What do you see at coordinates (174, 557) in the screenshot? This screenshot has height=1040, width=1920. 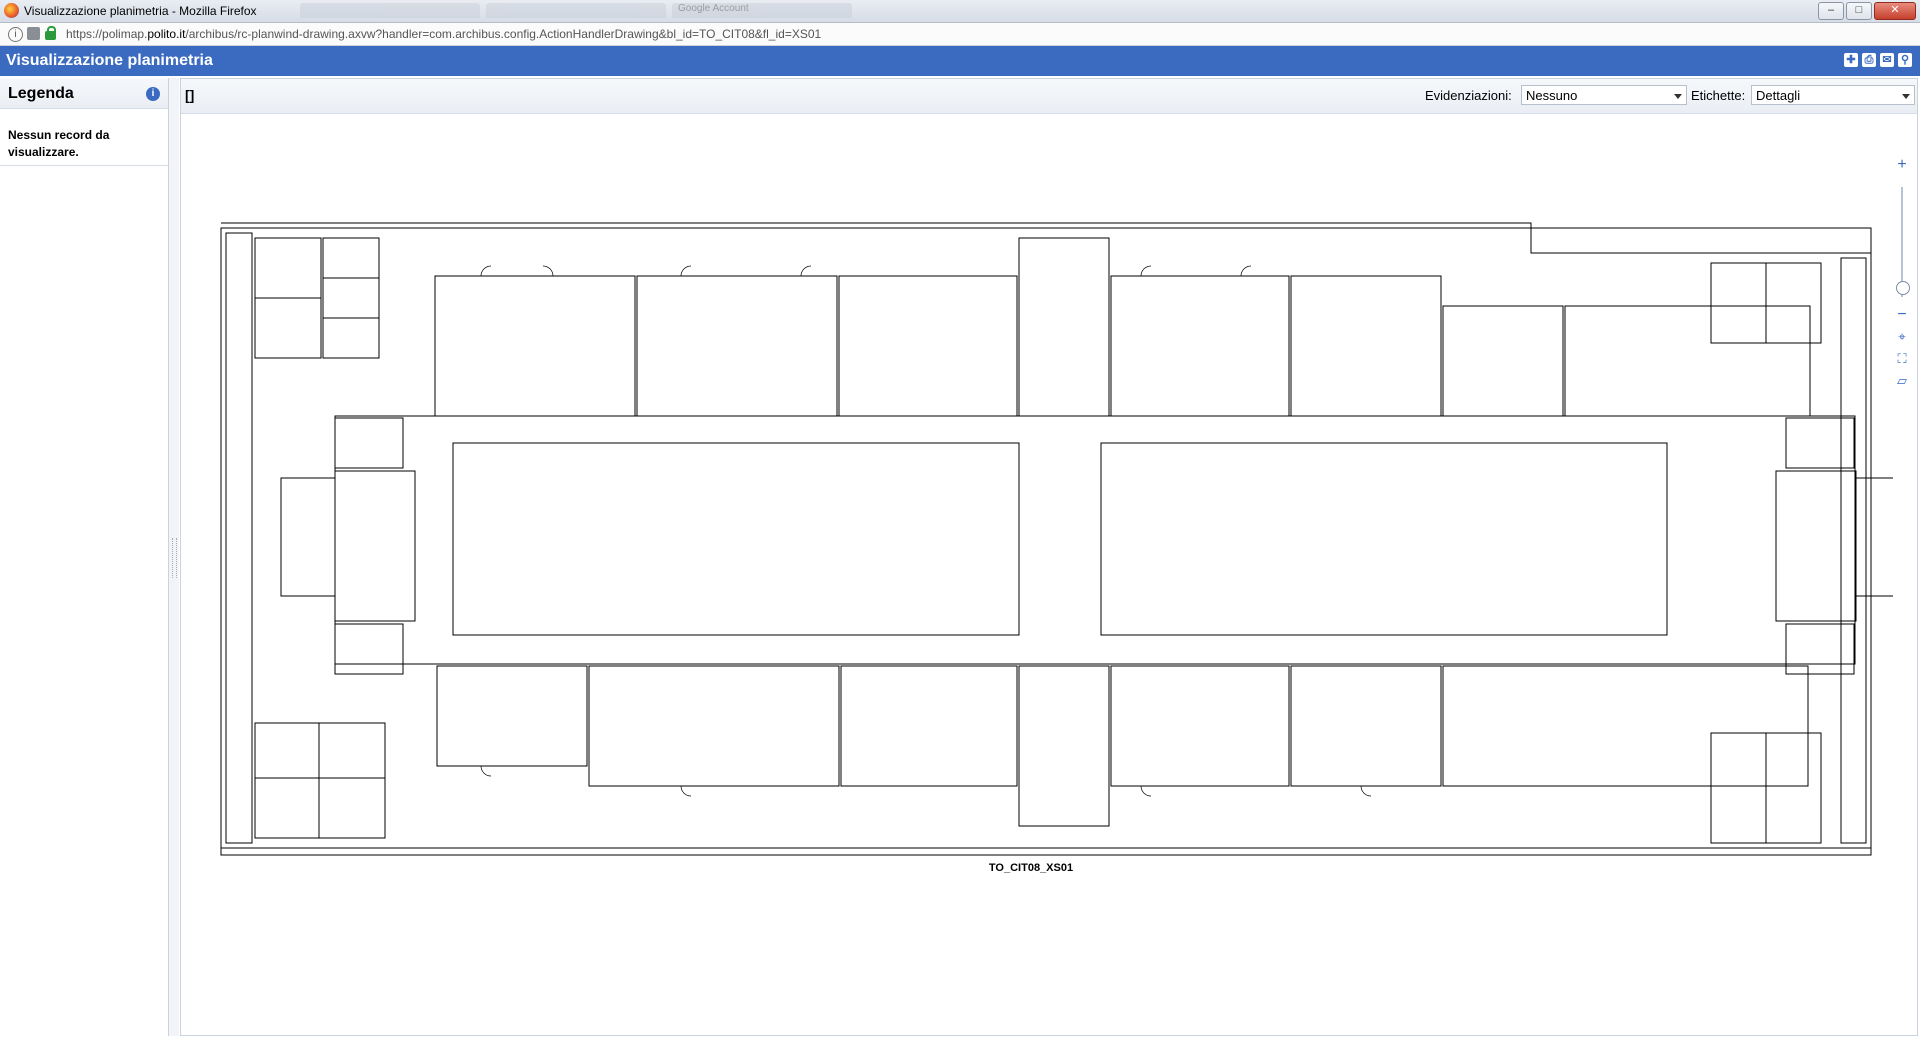 I see `panel-splitter` at bounding box center [174, 557].